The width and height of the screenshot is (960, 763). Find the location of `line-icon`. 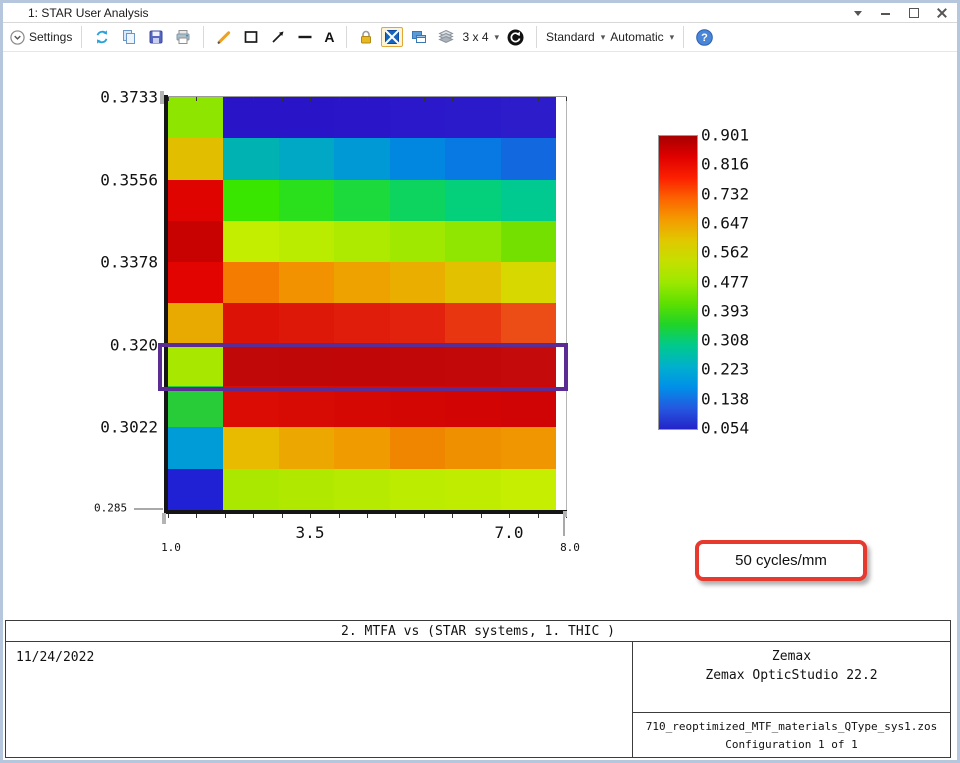

line-icon is located at coordinates (305, 37).